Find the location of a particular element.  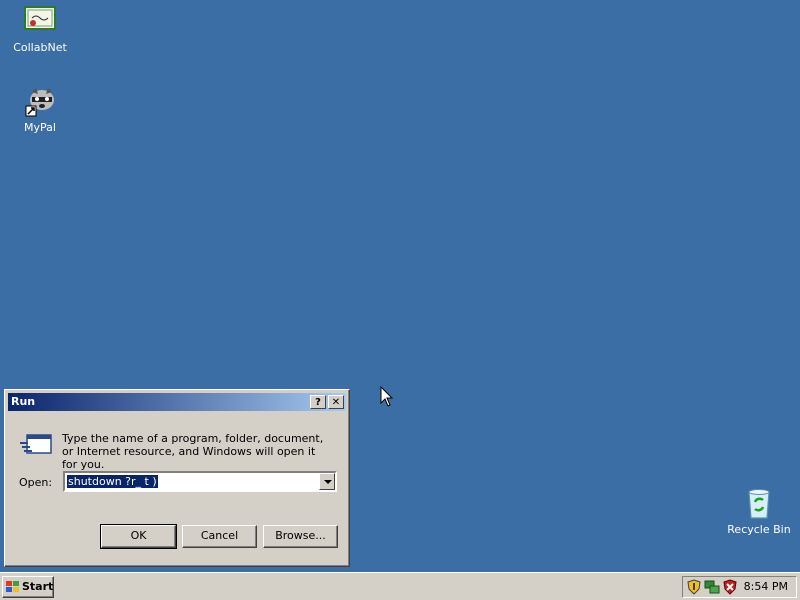

system-tray: 8:54 PM is located at coordinates (739, 587).